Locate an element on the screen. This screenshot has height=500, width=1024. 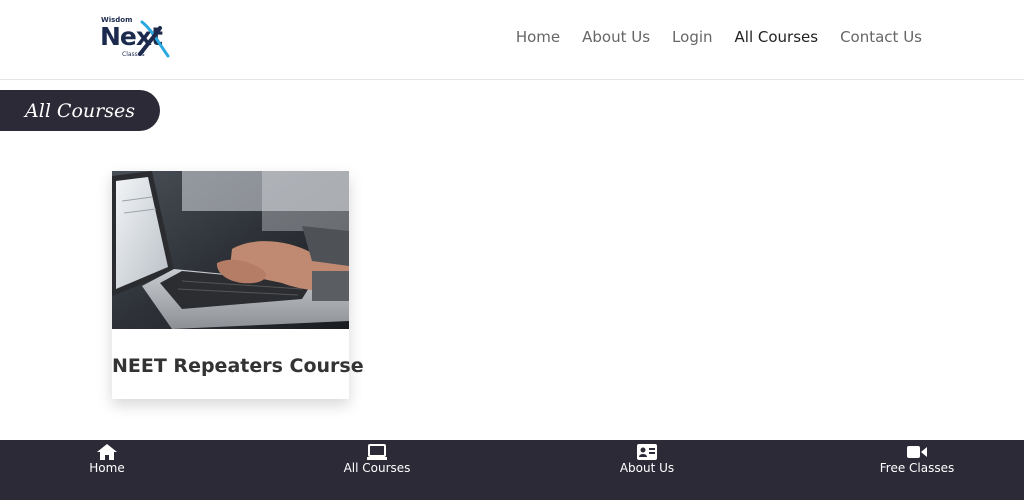
home-icon is located at coordinates (107, 452).